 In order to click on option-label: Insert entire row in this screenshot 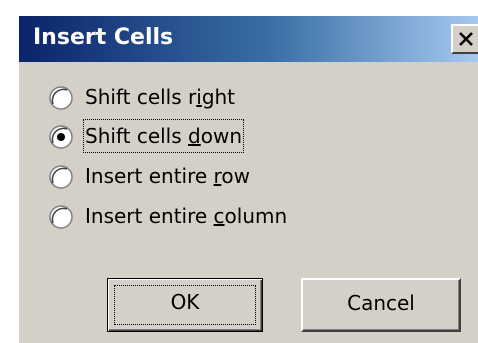, I will do `click(167, 176)`.